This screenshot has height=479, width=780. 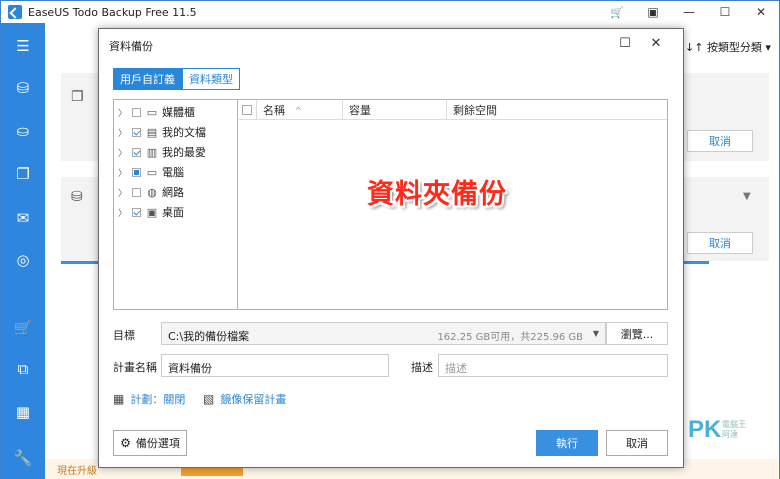 What do you see at coordinates (653, 12) in the screenshot?
I see `app-menu-icon: ▣` at bounding box center [653, 12].